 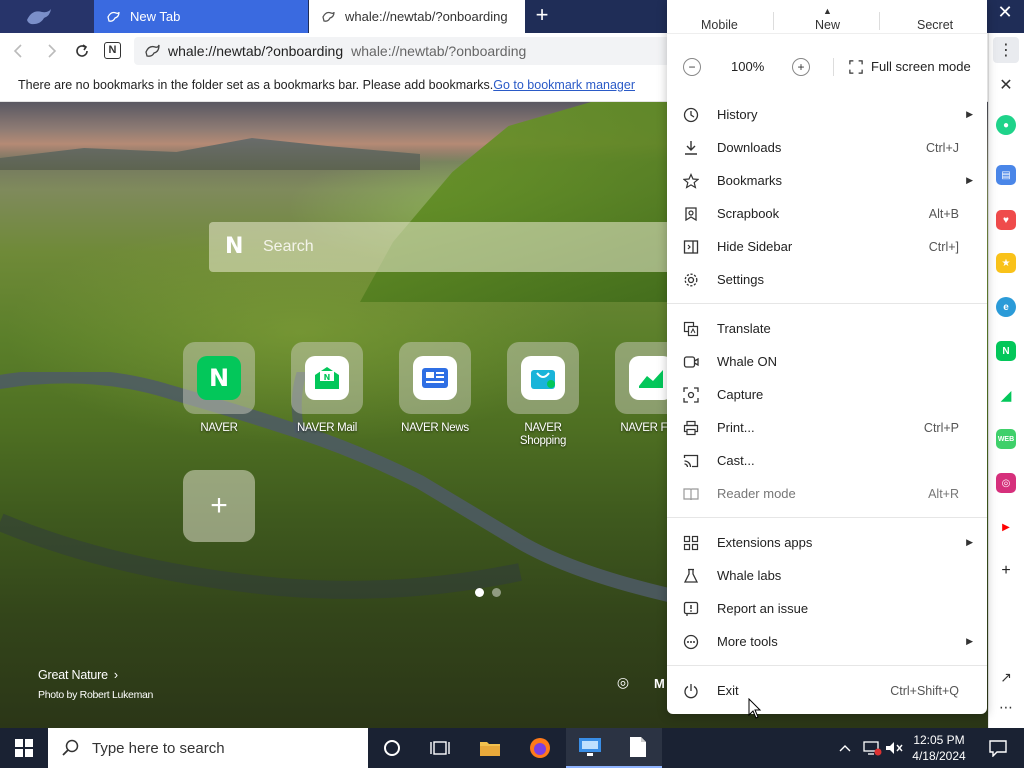 What do you see at coordinates (327, 388) in the screenshot?
I see `tile-naver-mail: N NAVER Mail` at bounding box center [327, 388].